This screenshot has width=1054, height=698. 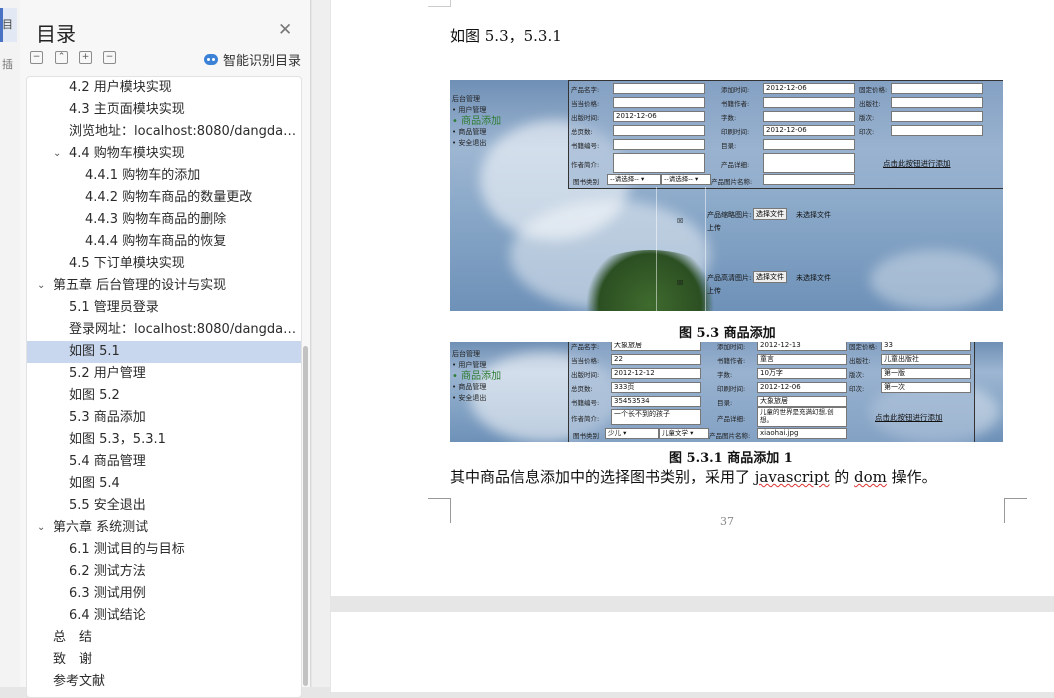 What do you see at coordinates (714, 291) in the screenshot?
I see `upload-button-2: 上传` at bounding box center [714, 291].